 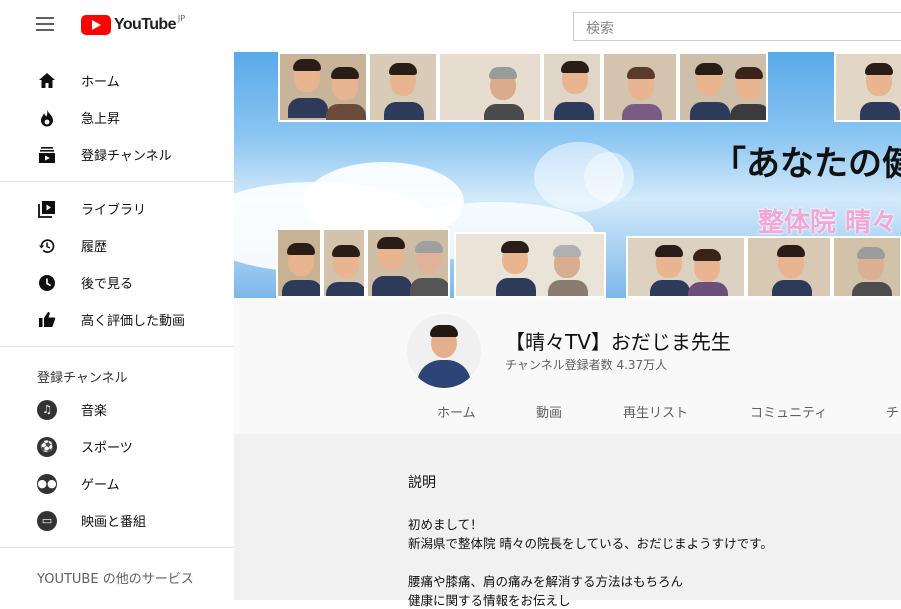 I want to click on sidebar-item-music: ♫ 音楽, so click(x=117, y=409).